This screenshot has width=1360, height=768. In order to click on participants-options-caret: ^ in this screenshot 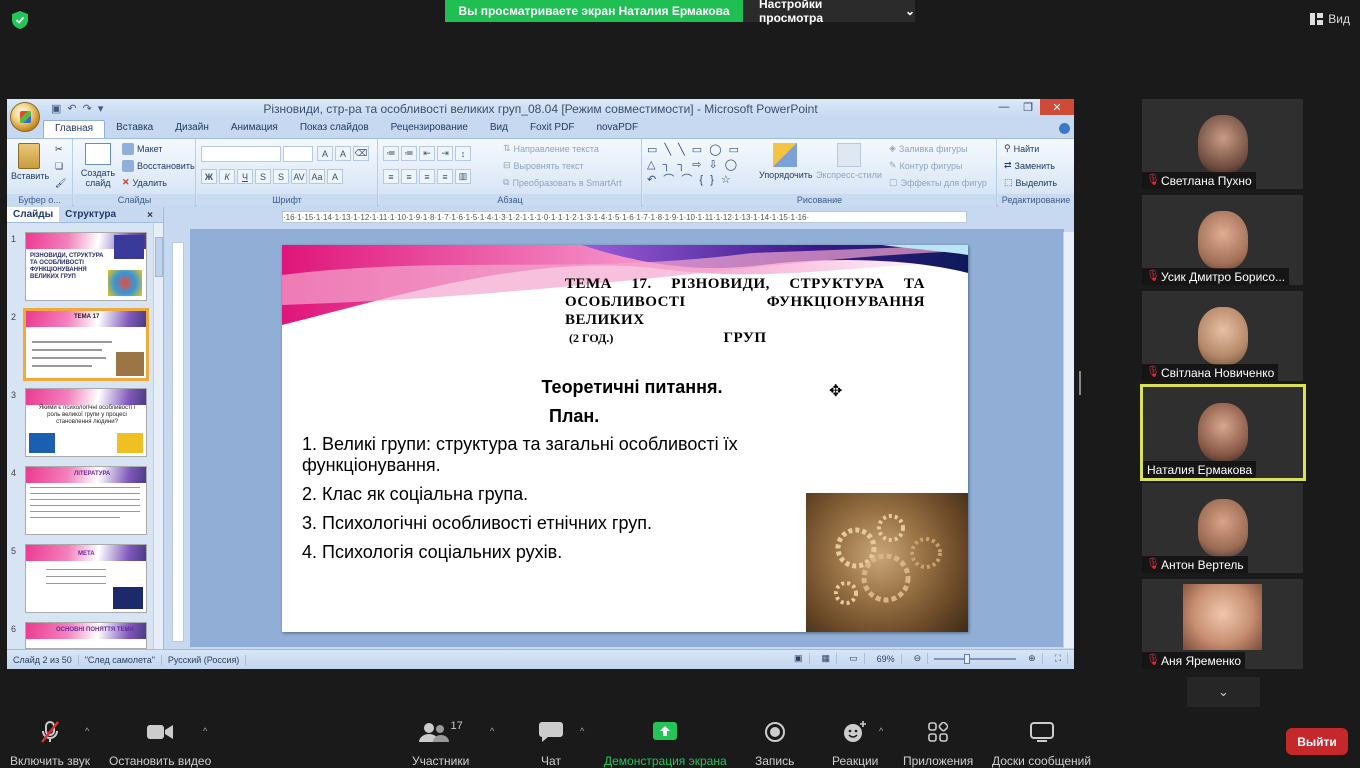, I will do `click(492, 731)`.